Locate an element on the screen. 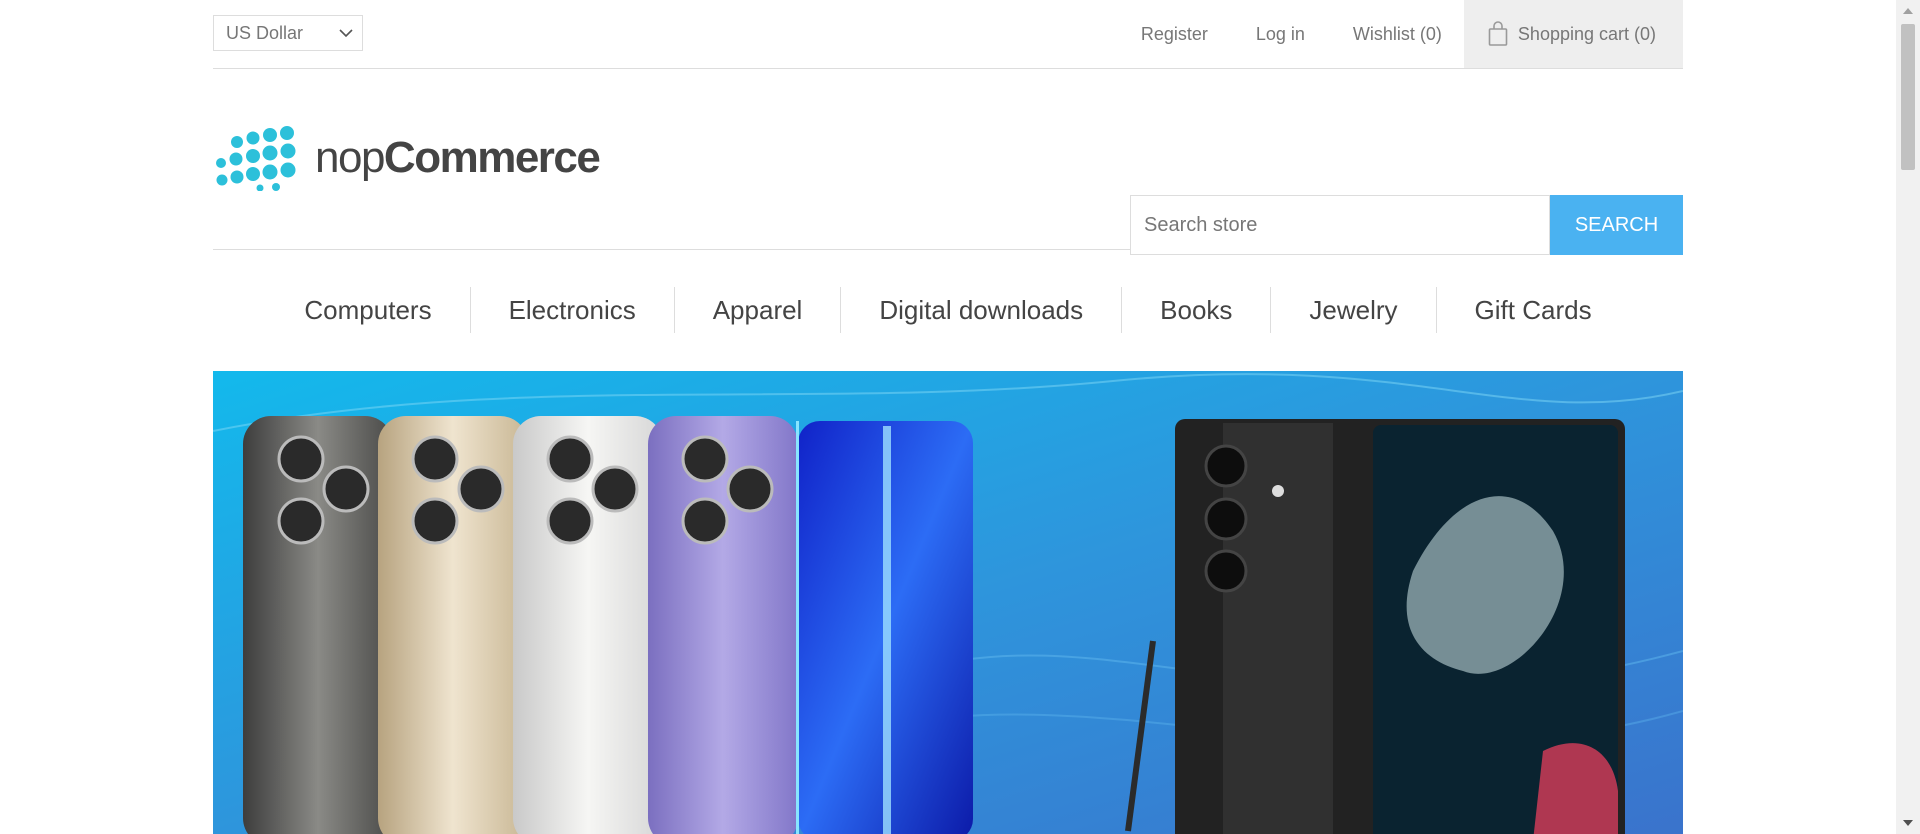 The height and width of the screenshot is (834, 1920). search-input is located at coordinates (1340, 225).